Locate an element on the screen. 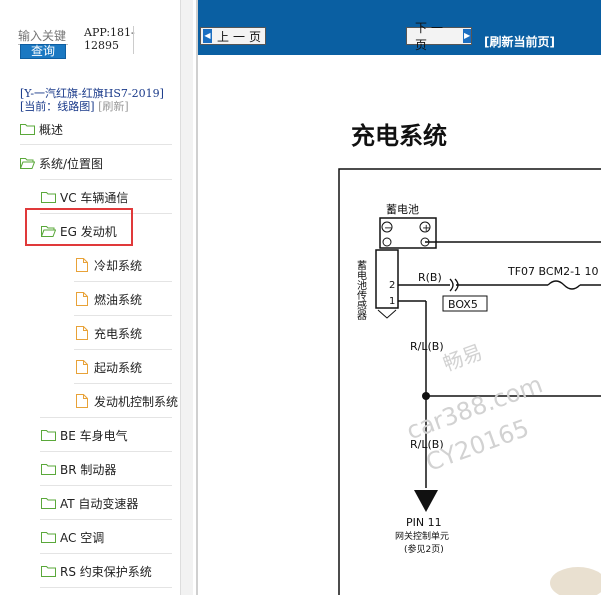 The width and height of the screenshot is (601, 595). next-page-button: 下一页 ▶ is located at coordinates (439, 36).